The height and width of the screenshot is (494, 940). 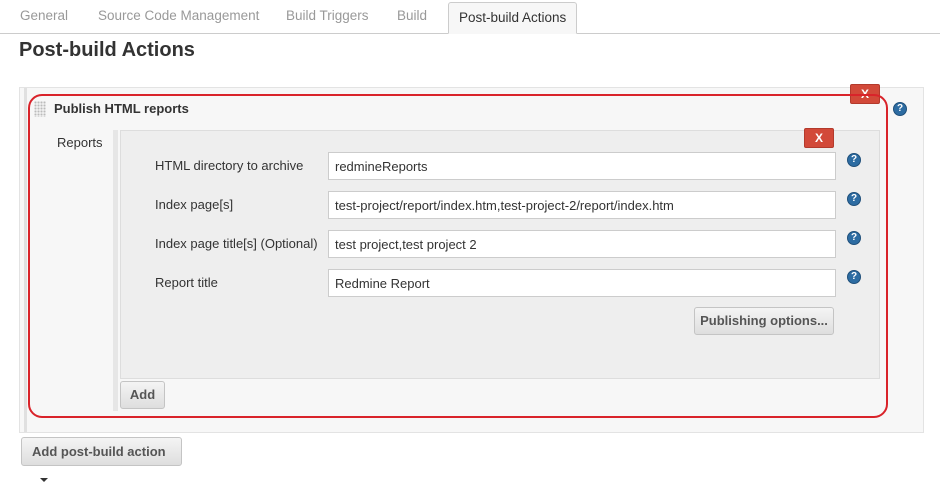 I want to click on index-page-titles-help-icon: ?, so click(x=854, y=238).